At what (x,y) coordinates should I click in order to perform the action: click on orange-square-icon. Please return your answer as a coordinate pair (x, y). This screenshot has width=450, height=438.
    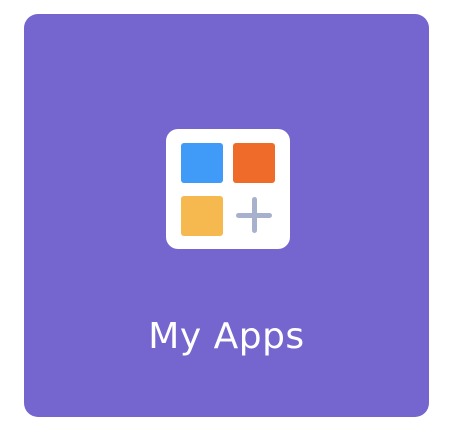
    Looking at the image, I should click on (254, 163).